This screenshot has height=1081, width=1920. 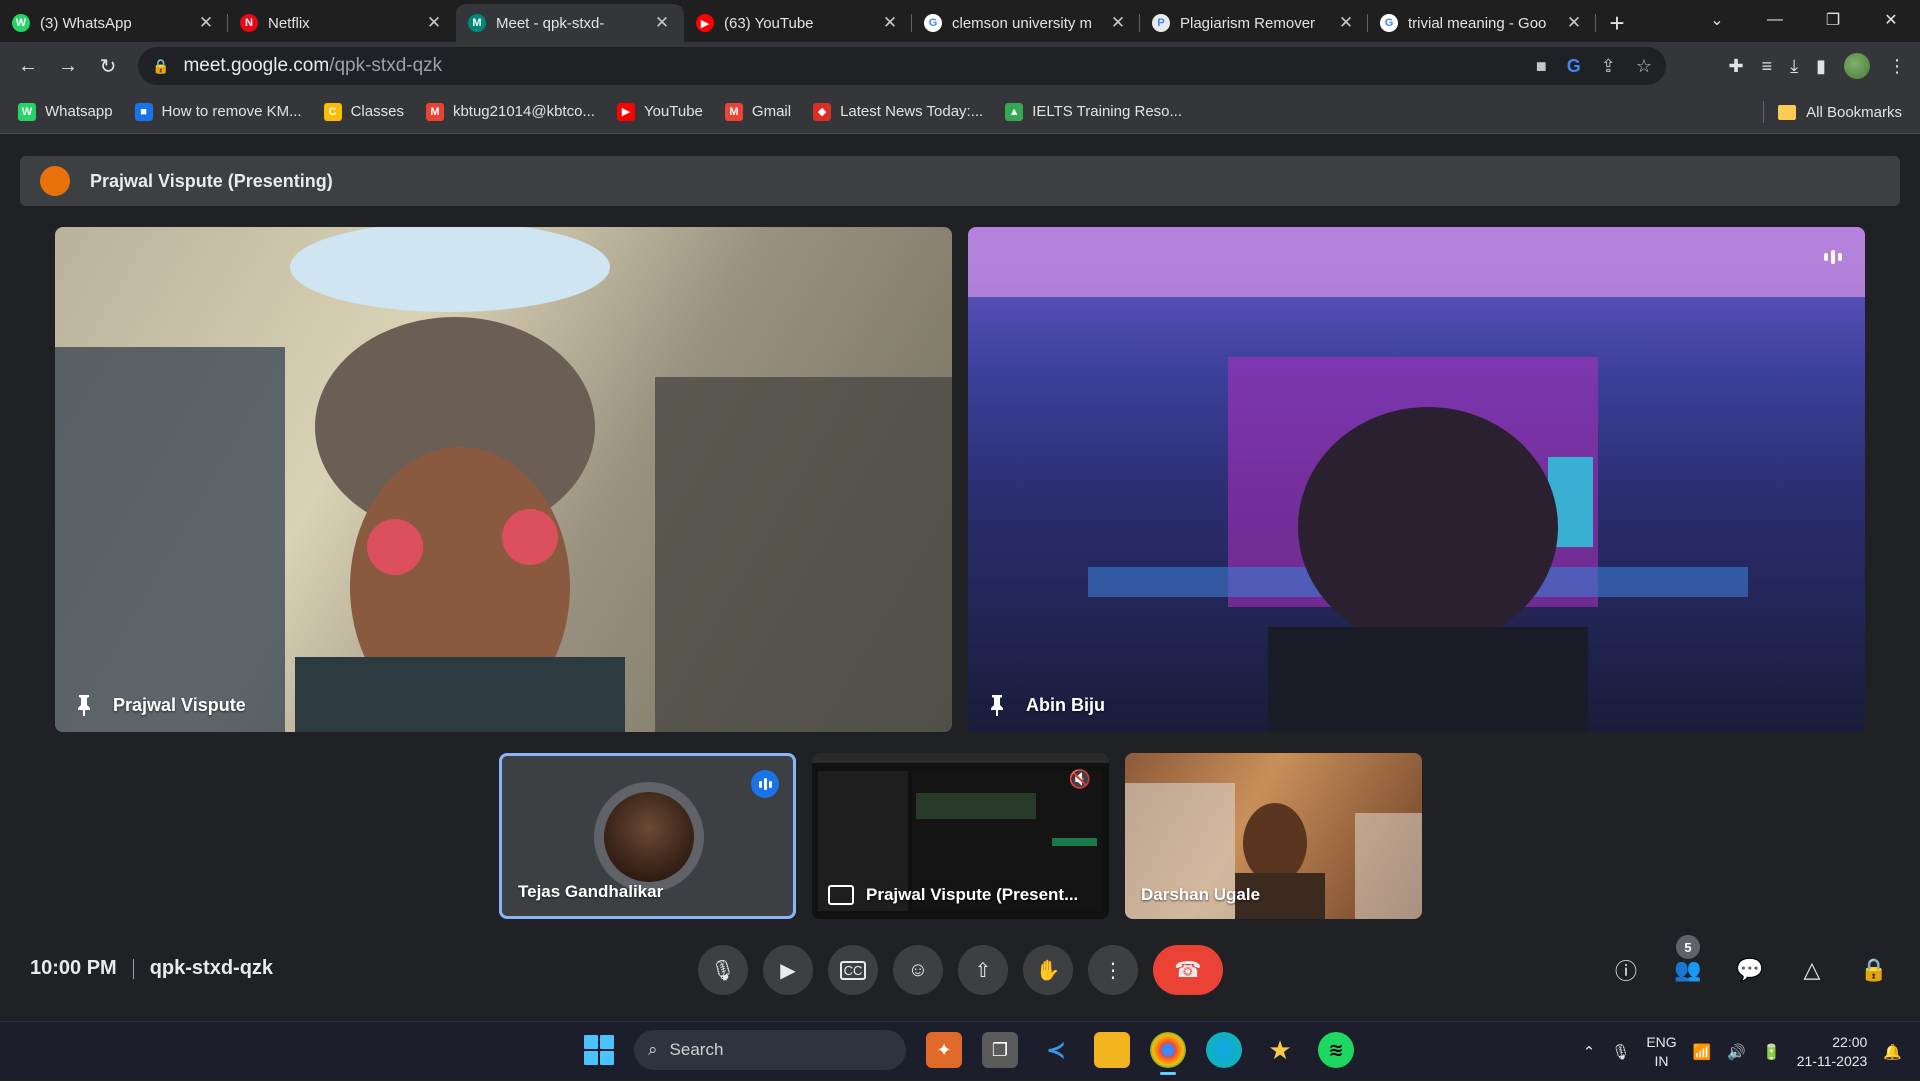 What do you see at coordinates (1280, 1050) in the screenshot?
I see `app-star-icon: ★` at bounding box center [1280, 1050].